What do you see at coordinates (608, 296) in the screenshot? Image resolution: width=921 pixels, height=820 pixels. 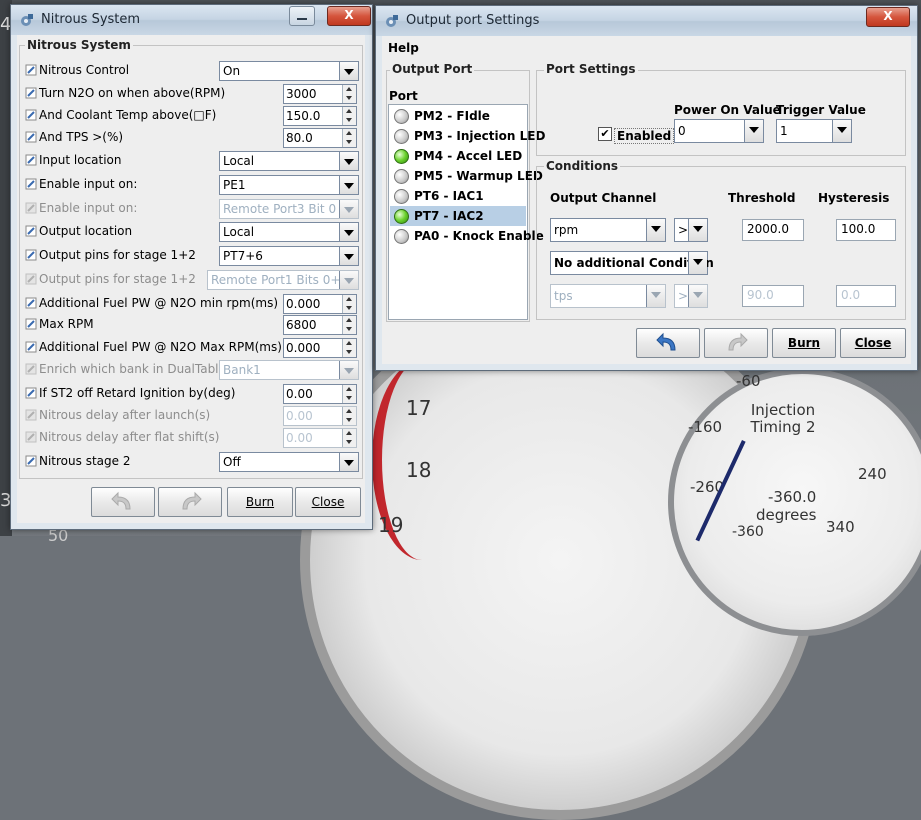 I see `output-channel2-select: tps` at bounding box center [608, 296].